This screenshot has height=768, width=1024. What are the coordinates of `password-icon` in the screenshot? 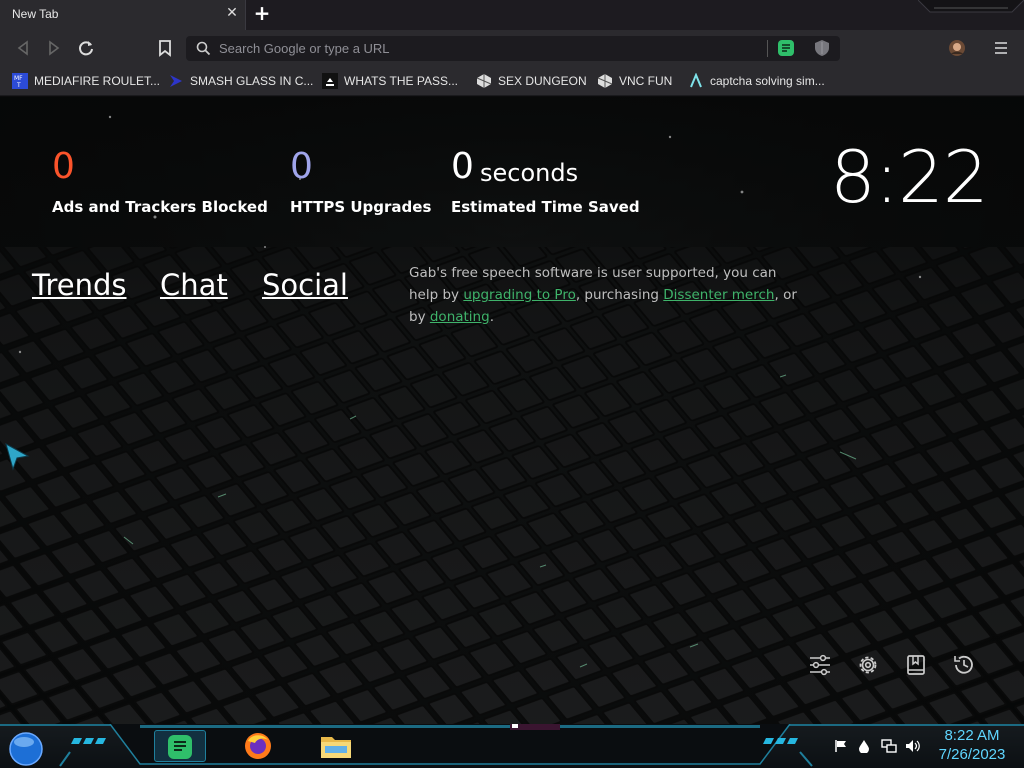 It's located at (330, 81).